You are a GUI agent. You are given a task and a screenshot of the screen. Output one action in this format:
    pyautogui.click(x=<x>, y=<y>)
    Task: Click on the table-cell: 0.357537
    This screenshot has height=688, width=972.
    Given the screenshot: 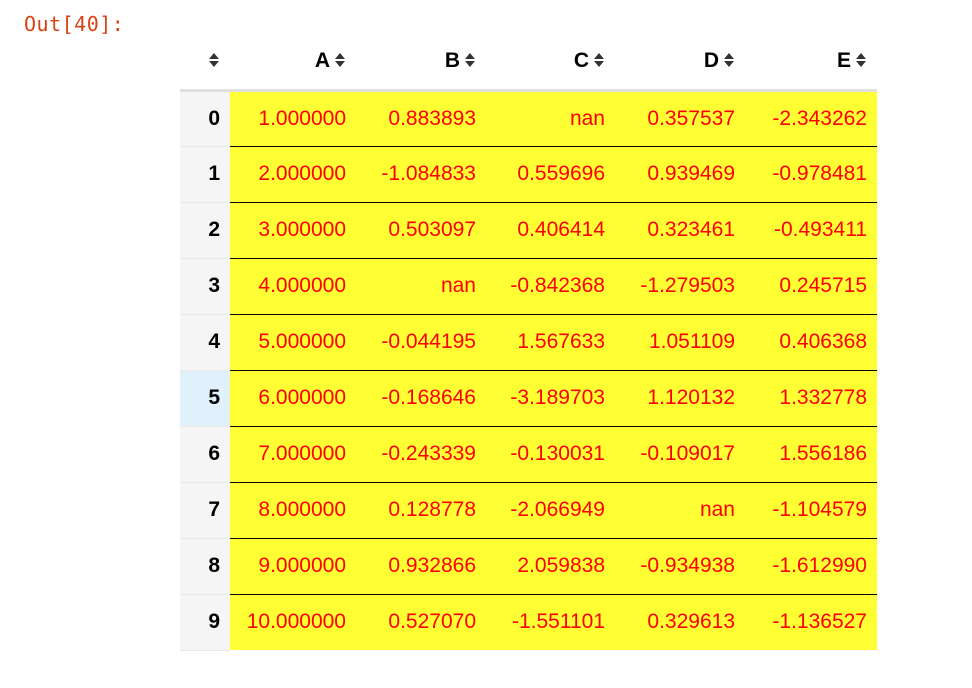 What is the action you would take?
    pyautogui.click(x=680, y=118)
    